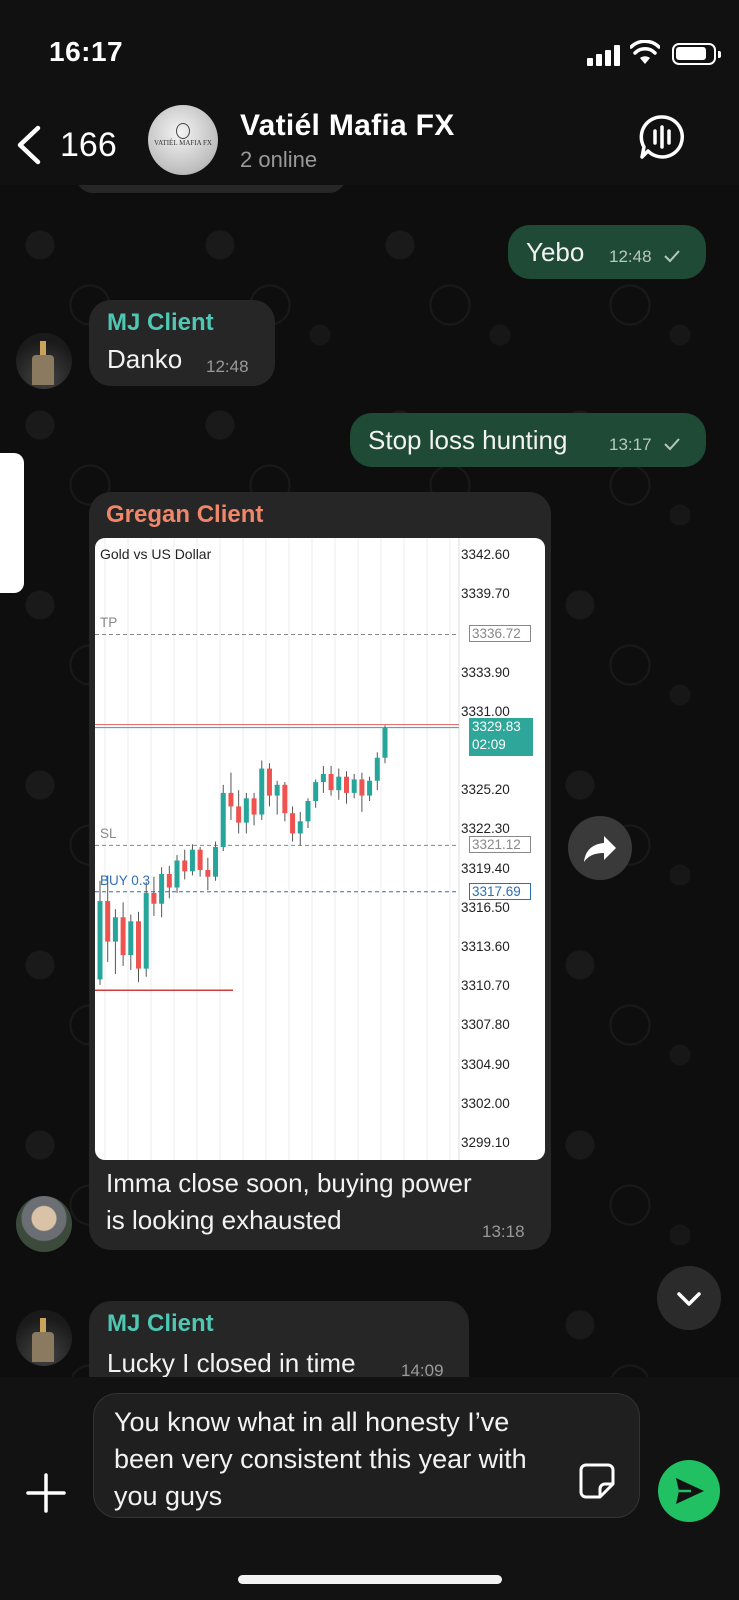 This screenshot has width=739, height=1600. I want to click on message-bubble-incoming: MJ Client Danko 12:48, so click(182, 343).